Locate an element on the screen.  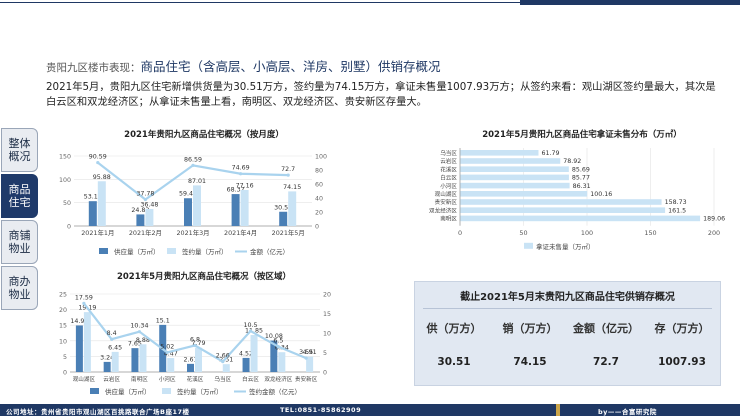
nav-item-label: 整体概况 is located at coordinates (19, 150).